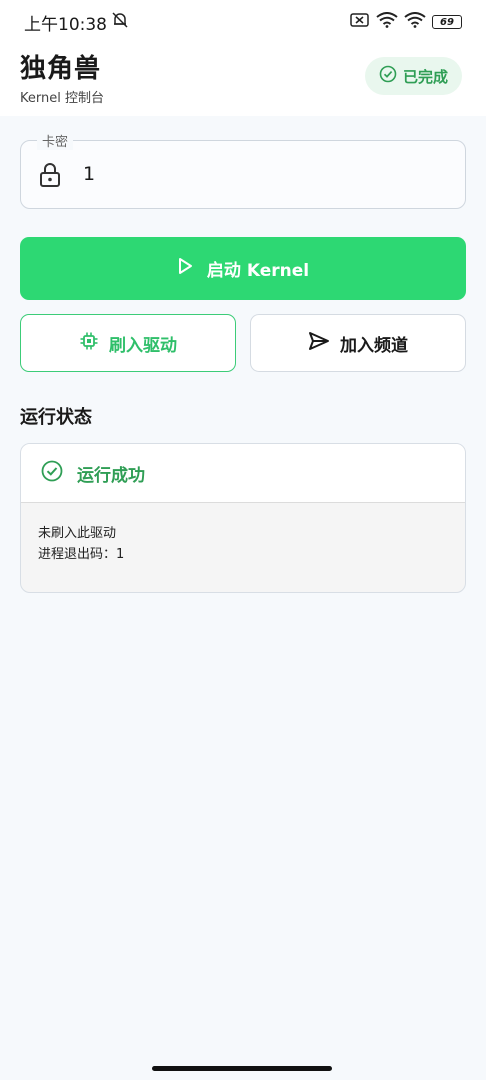 The height and width of the screenshot is (1080, 486). Describe the element at coordinates (111, 475) in the screenshot. I see `result-title: 运行成功` at that location.